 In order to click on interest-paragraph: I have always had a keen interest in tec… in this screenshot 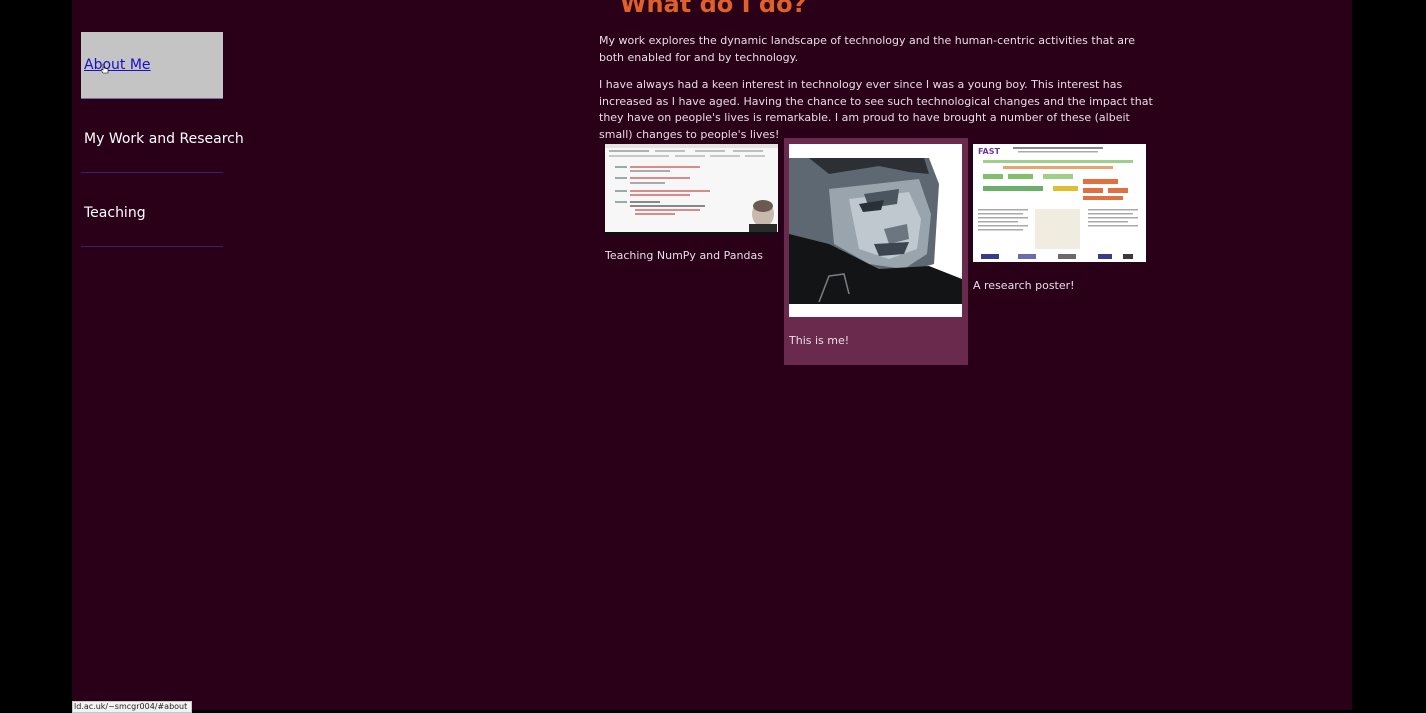, I will do `click(876, 109)`.